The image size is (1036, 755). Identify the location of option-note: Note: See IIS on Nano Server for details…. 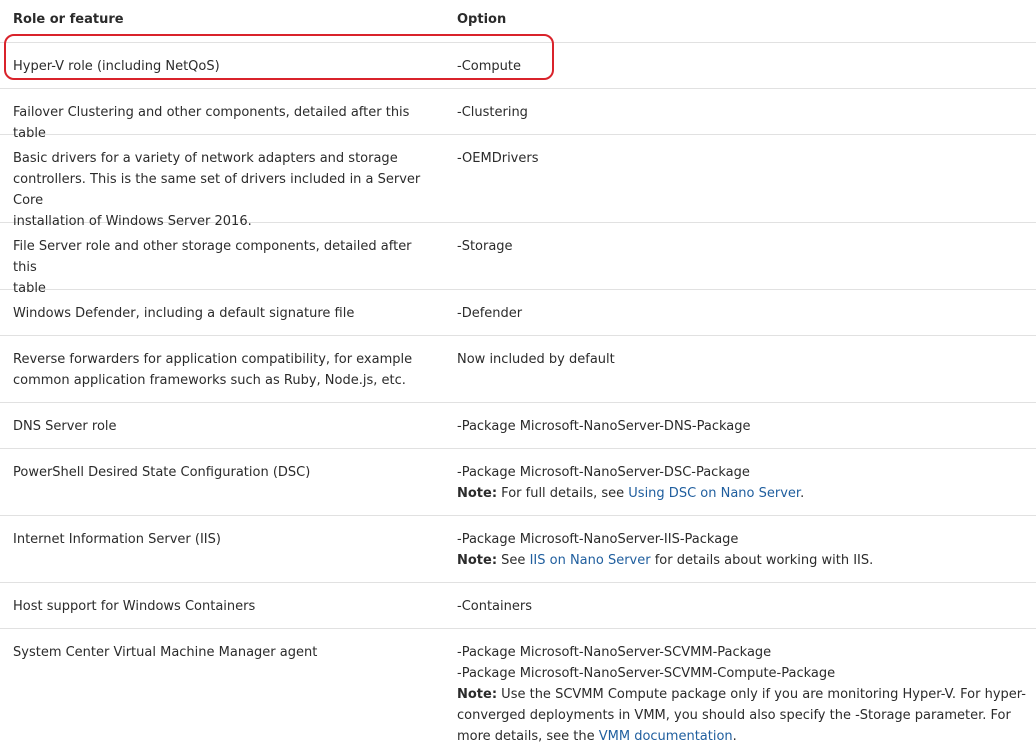
(742, 560).